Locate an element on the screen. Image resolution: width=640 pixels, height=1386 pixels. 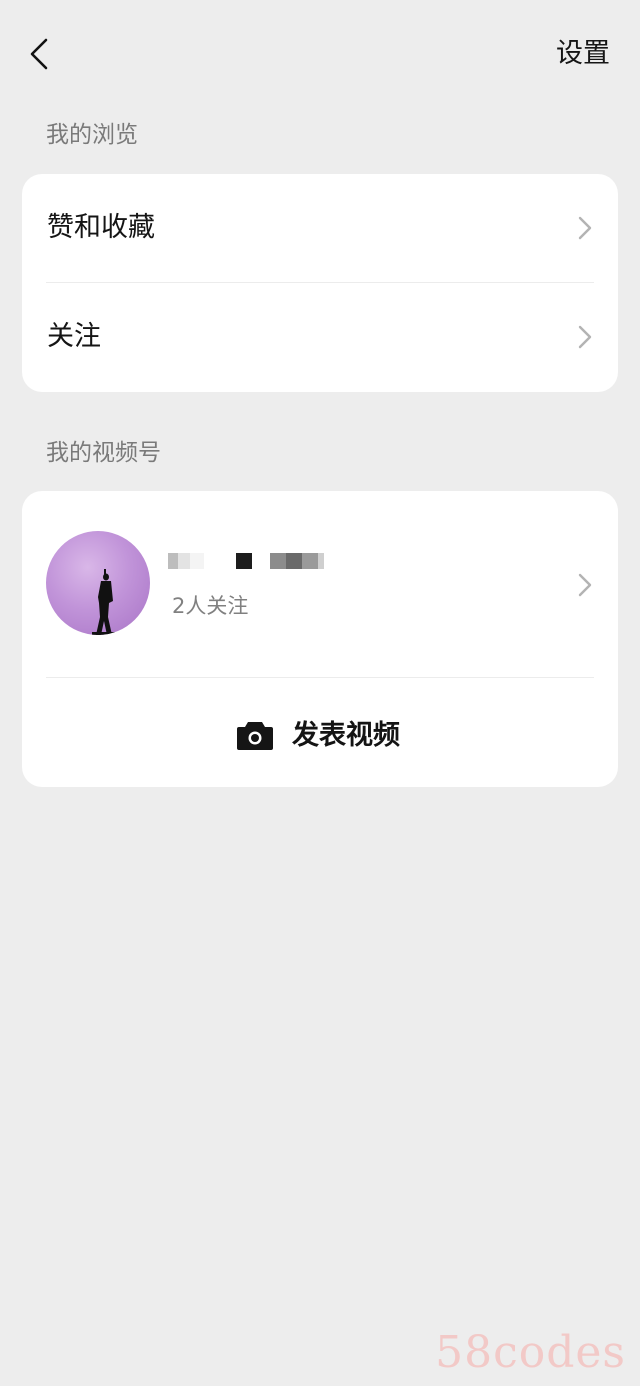
channel-item: 2人关注 is located at coordinates (320, 584).